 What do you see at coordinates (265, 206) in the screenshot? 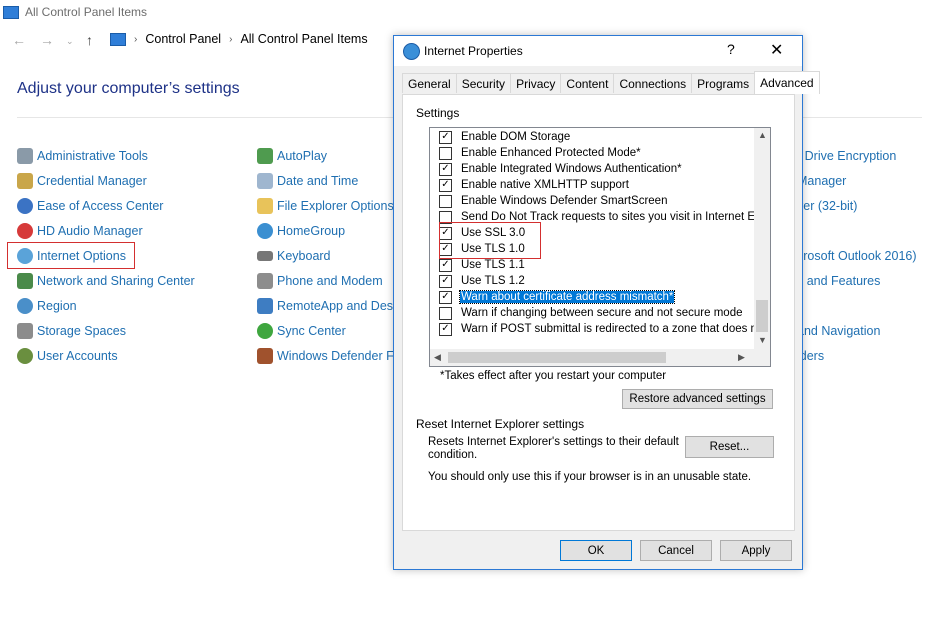
I see `folder-icon` at bounding box center [265, 206].